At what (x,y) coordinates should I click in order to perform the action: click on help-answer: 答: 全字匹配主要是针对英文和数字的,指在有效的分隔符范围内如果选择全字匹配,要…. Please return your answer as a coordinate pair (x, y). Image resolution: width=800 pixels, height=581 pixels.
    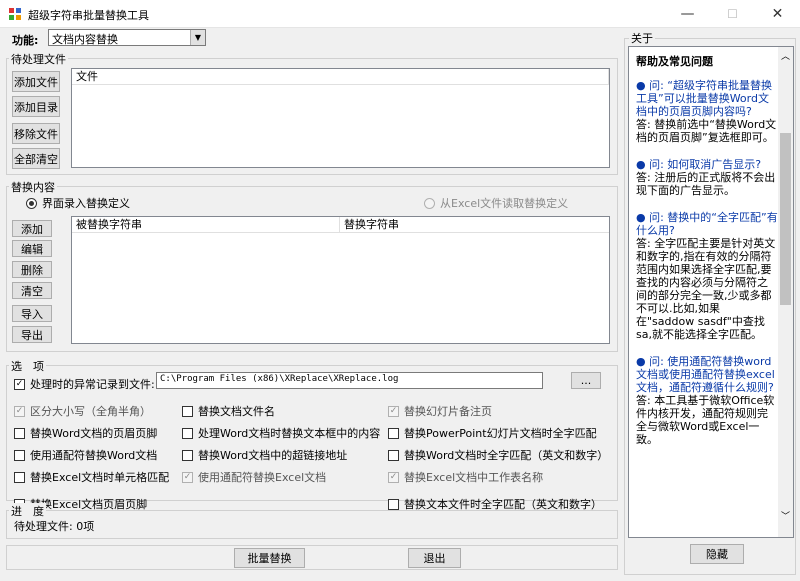
    Looking at the image, I should click on (706, 289).